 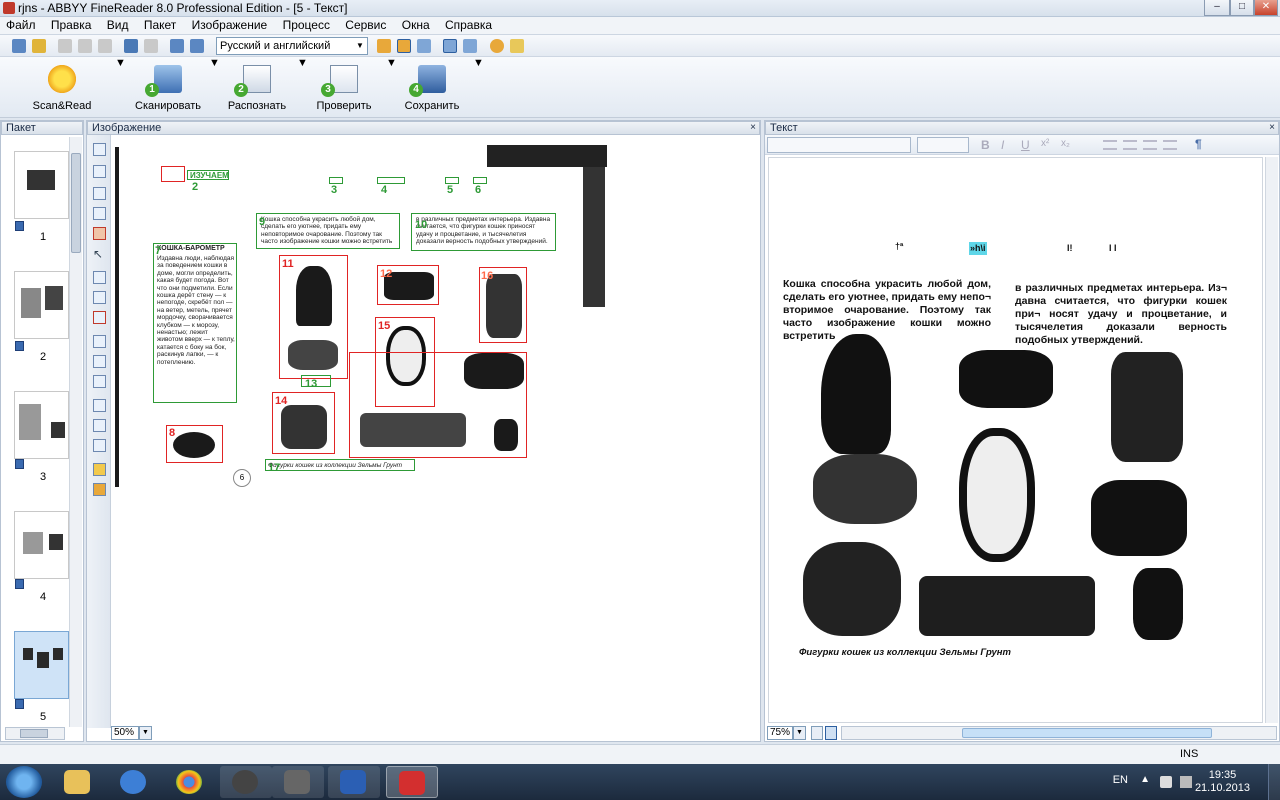 I want to click on image-color-icon, so click(x=99, y=469).